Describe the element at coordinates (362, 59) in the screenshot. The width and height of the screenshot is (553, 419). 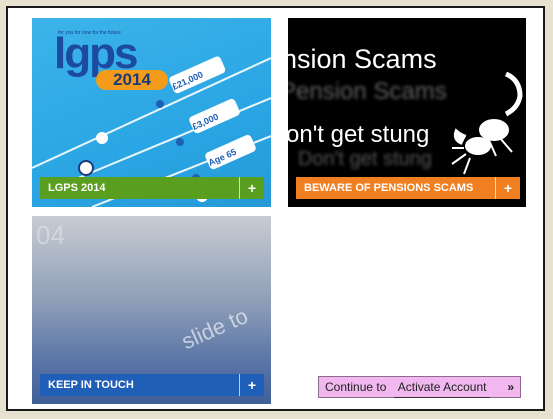
I see `scam-headline: nsion Scams` at that location.